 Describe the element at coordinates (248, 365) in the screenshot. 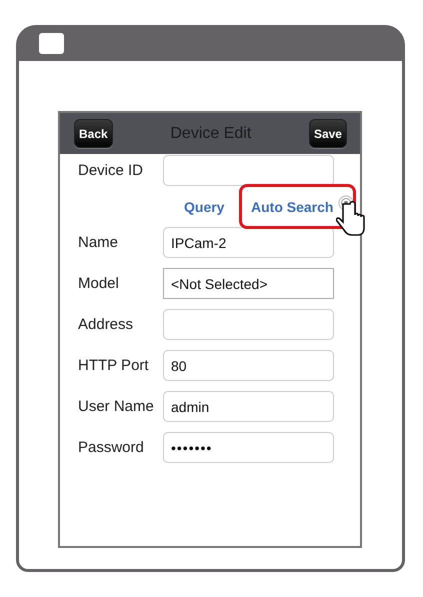

I see `input-field: 80` at that location.